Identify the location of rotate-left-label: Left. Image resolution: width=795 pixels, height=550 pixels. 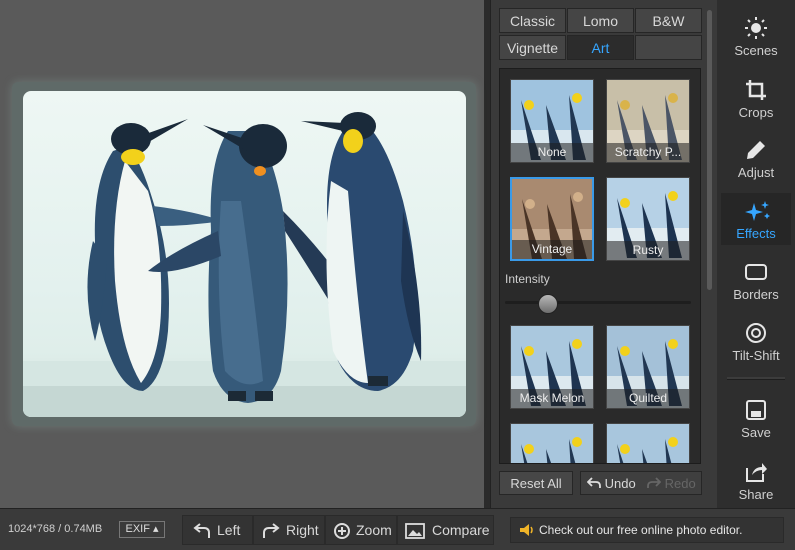
(229, 530).